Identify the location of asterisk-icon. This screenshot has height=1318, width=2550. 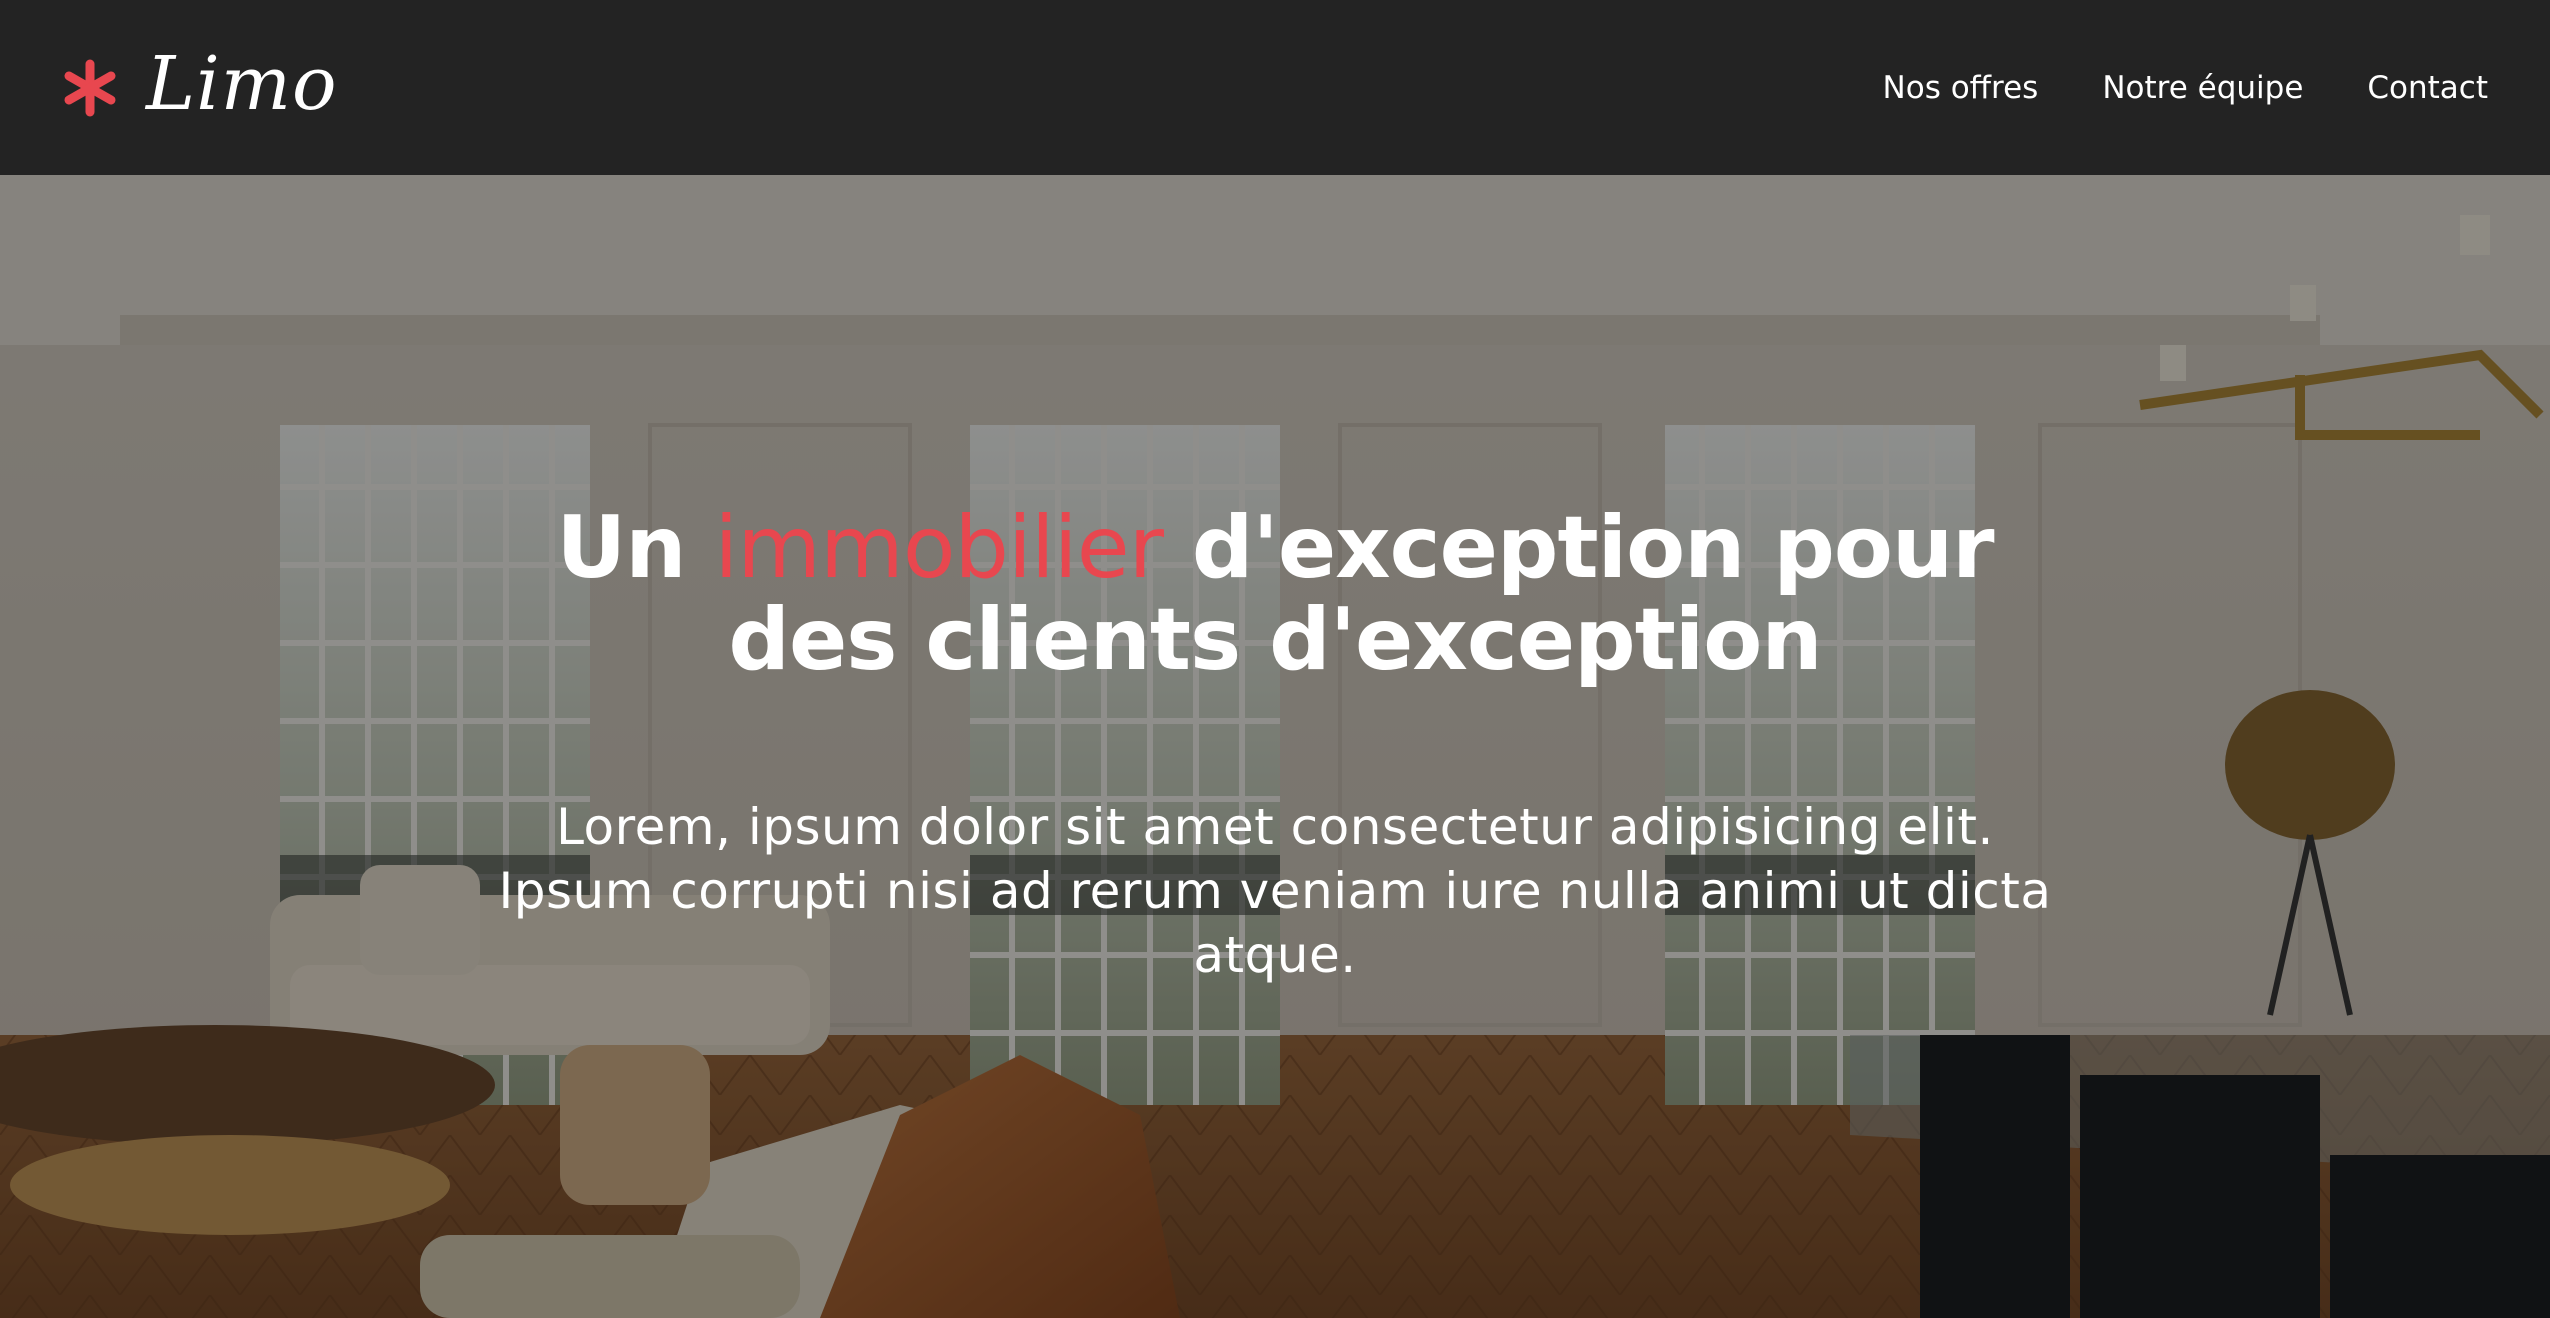
(90, 87).